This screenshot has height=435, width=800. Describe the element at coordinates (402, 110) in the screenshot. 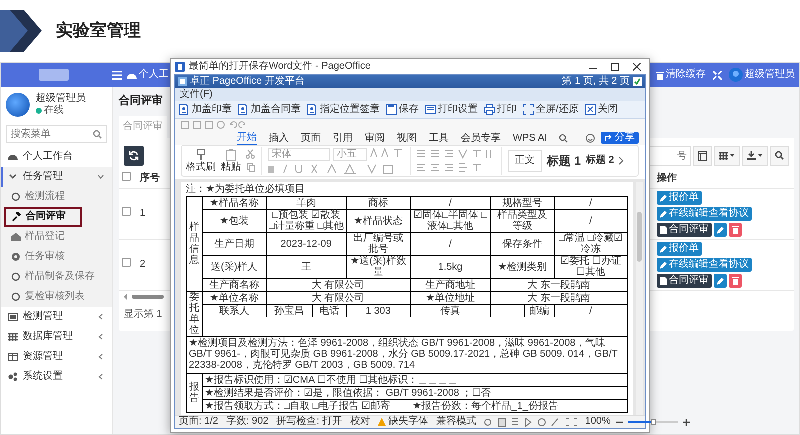

I see `toolbar-button: 保存` at that location.